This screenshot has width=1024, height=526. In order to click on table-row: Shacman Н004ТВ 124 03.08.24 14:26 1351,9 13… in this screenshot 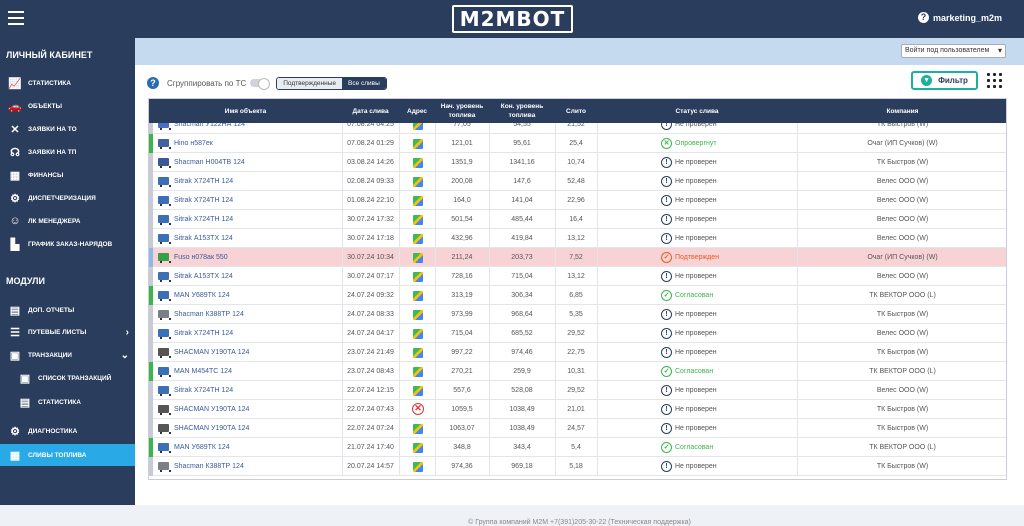, I will do `click(577, 162)`.